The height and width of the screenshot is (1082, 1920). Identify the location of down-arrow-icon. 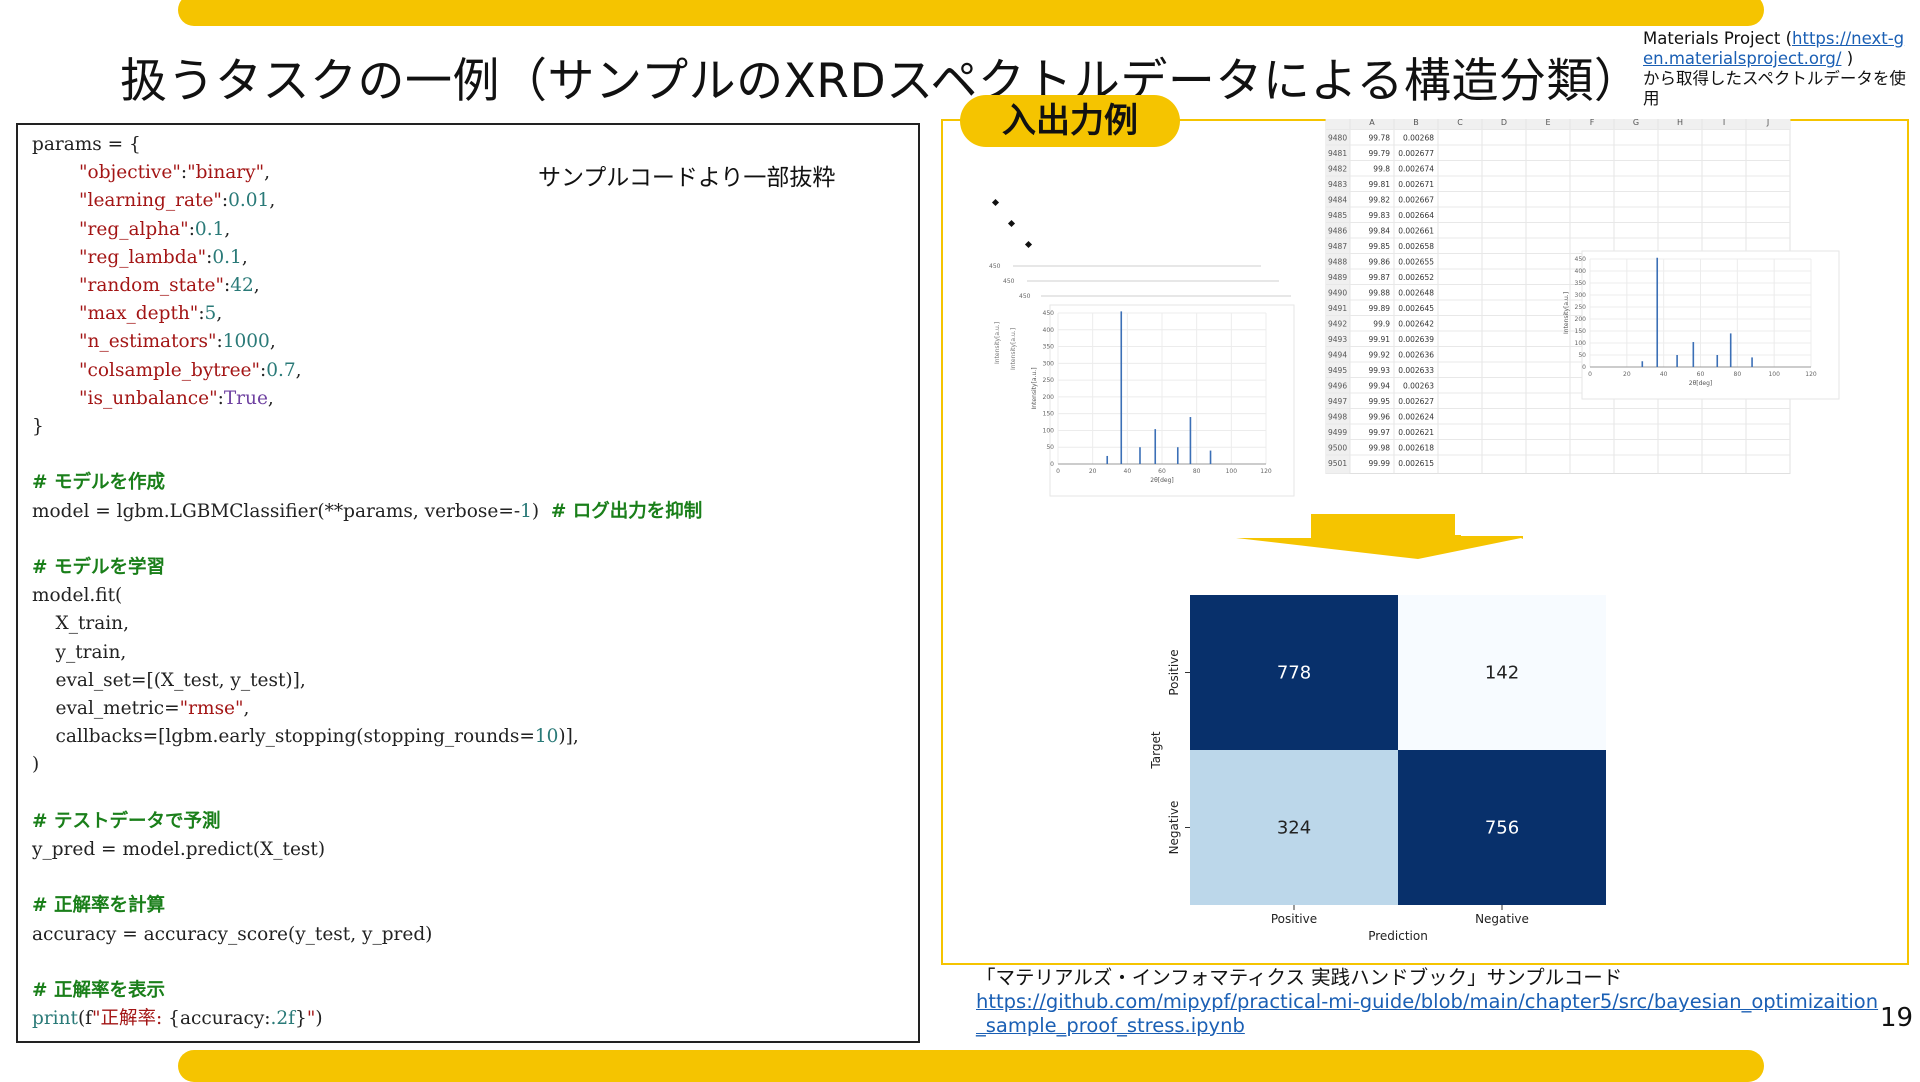
(1379, 547).